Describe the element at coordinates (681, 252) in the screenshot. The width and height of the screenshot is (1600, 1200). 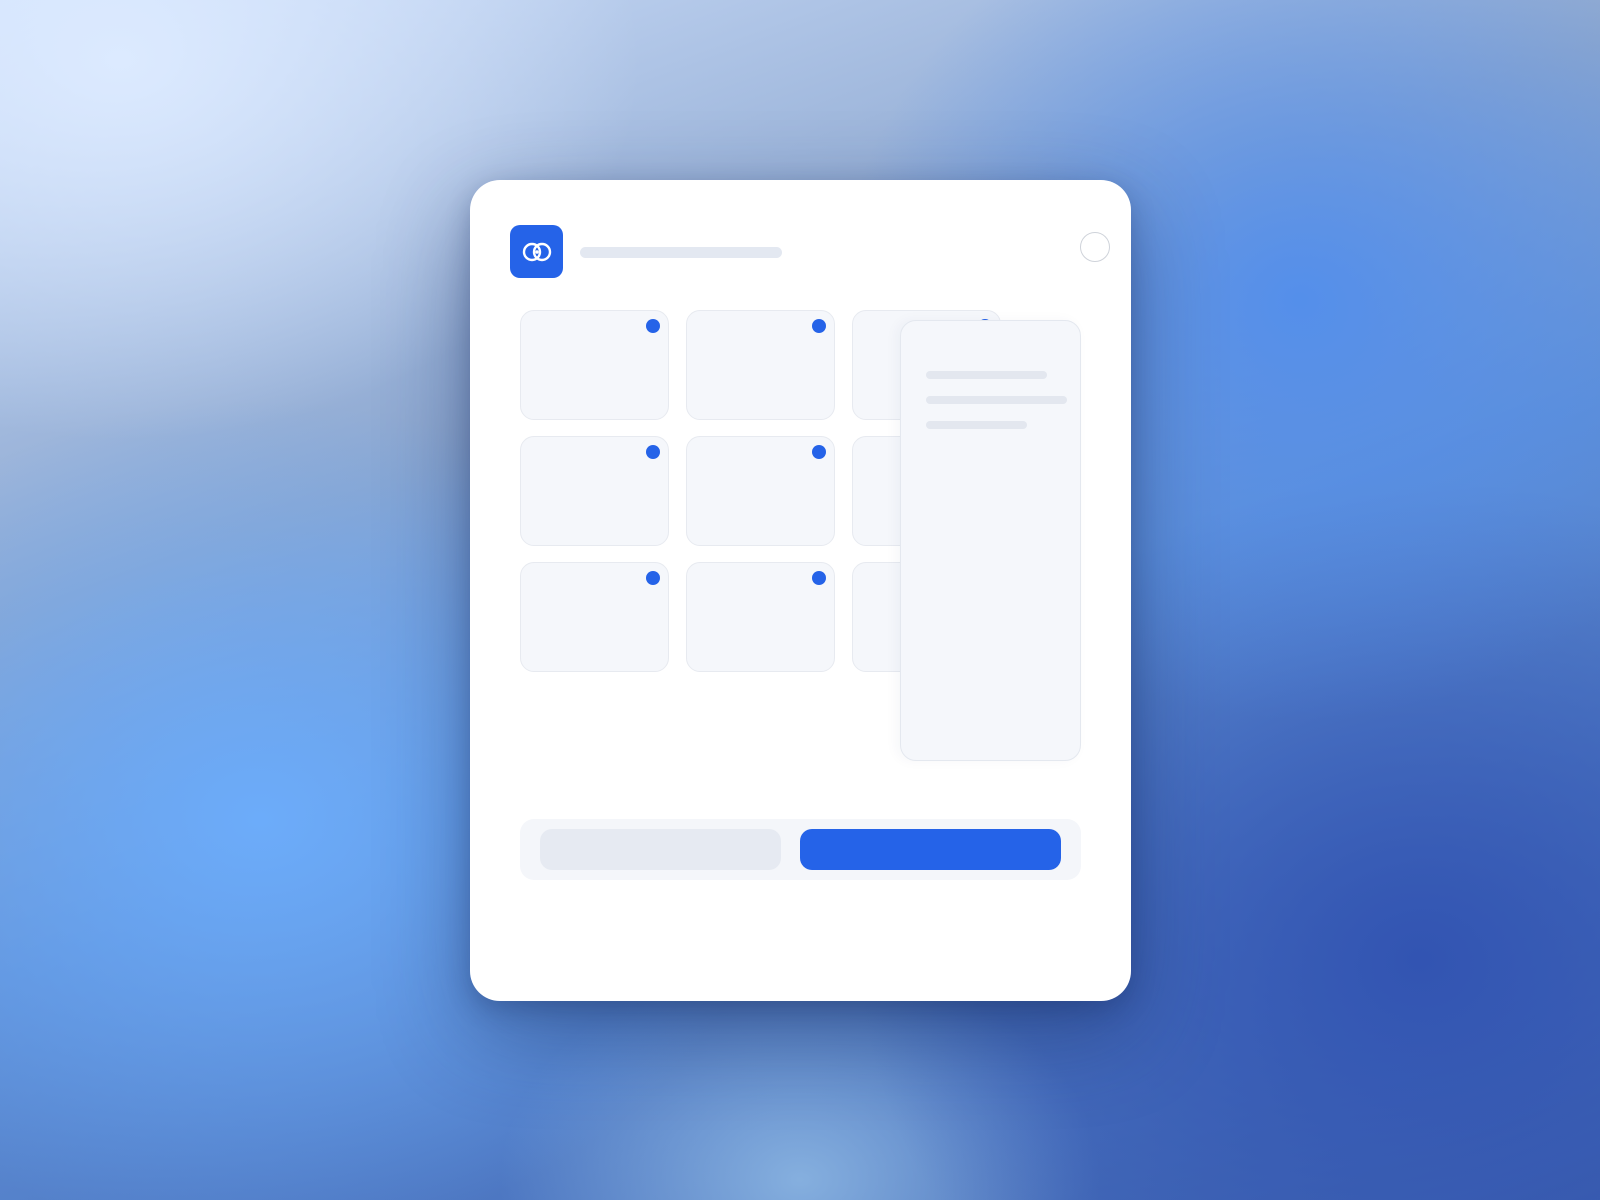
I see `window-title` at that location.